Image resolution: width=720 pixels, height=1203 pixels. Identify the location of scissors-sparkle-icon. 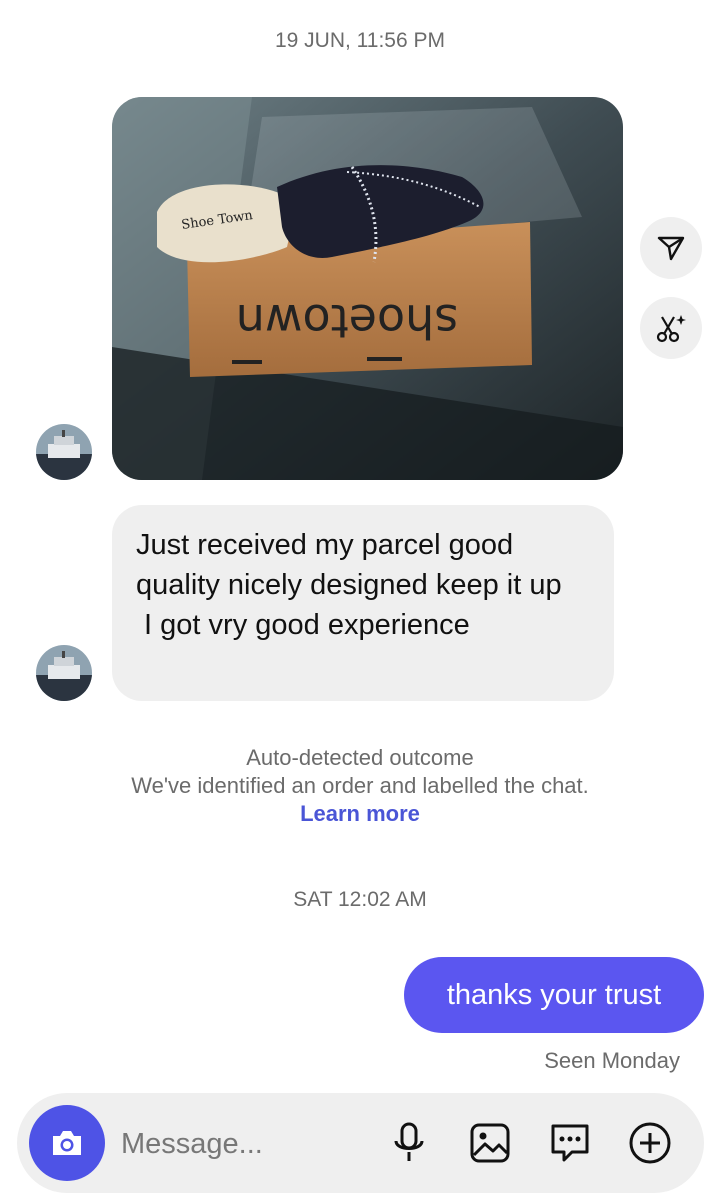
(671, 329).